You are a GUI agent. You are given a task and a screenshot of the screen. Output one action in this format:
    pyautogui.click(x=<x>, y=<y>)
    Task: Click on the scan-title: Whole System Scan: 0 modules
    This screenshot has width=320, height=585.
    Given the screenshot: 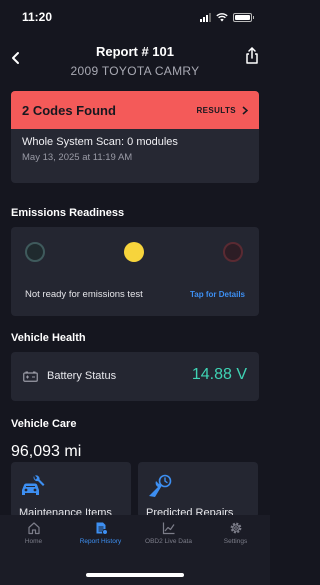 What is the action you would take?
    pyautogui.click(x=100, y=142)
    